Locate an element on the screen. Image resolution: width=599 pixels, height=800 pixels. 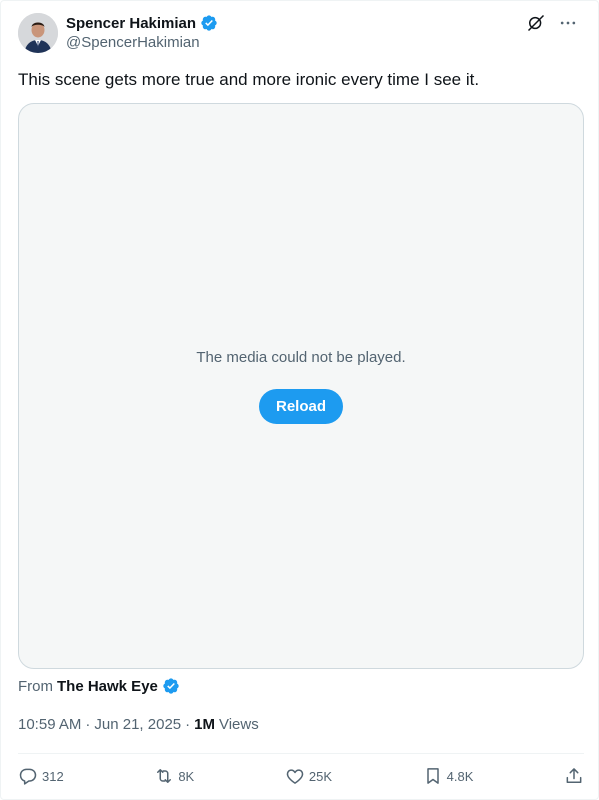
from-label: From is located at coordinates (35, 686).